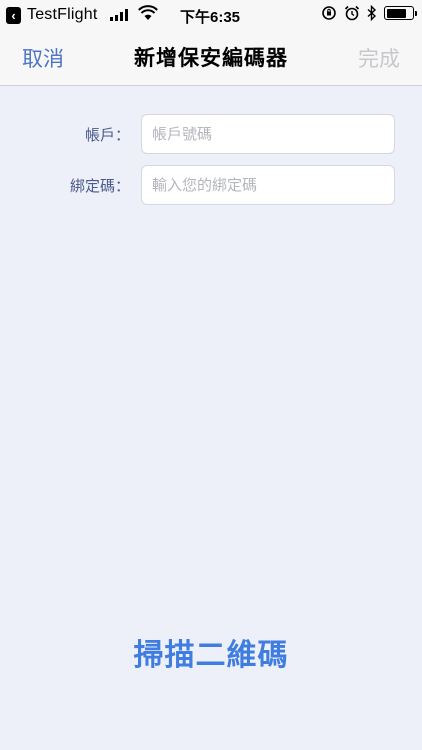 This screenshot has height=750, width=422. I want to click on navigation-bar: 取消 新增保安編碼器 完成, so click(211, 58).